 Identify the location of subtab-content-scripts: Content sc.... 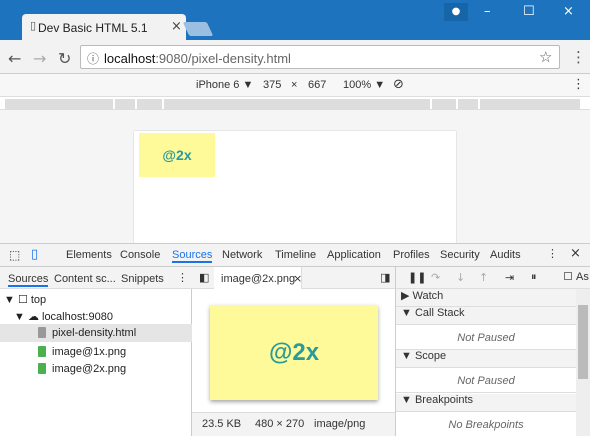
(85, 279).